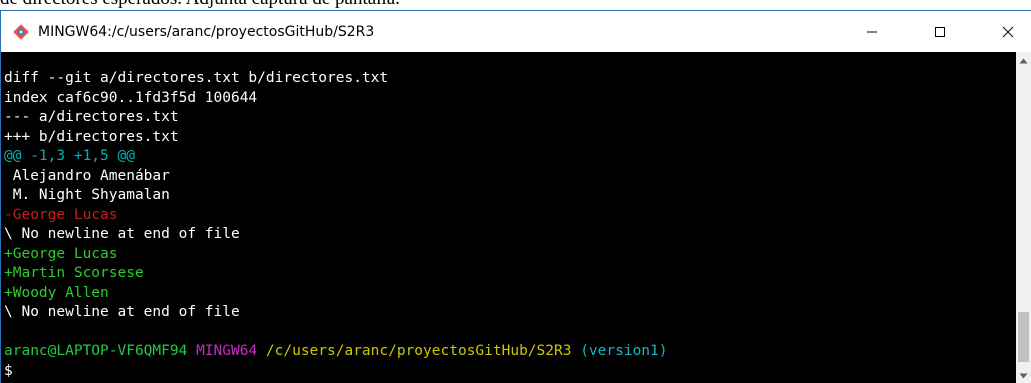 The height and width of the screenshot is (383, 1031). I want to click on scroll-up-icon, so click(1023, 60).